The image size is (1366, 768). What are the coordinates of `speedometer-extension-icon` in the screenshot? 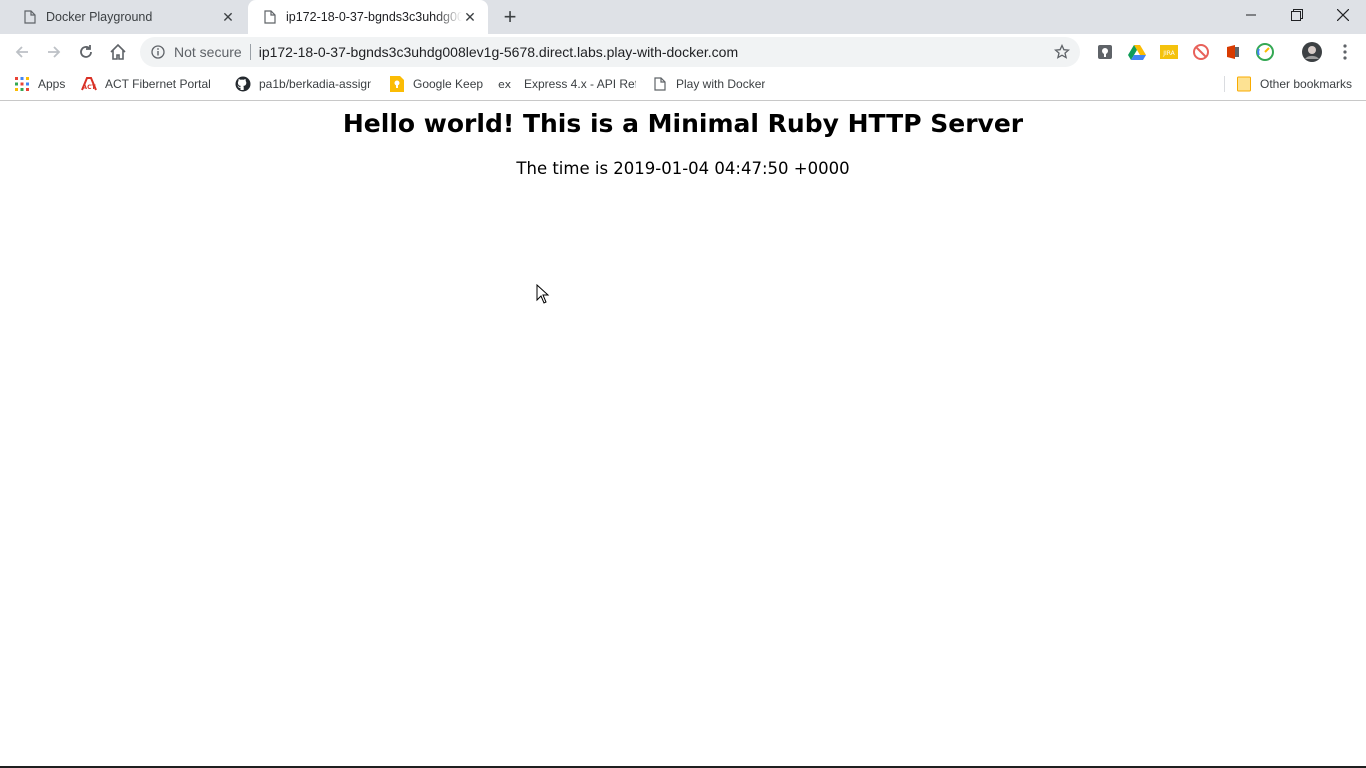 It's located at (1265, 52).